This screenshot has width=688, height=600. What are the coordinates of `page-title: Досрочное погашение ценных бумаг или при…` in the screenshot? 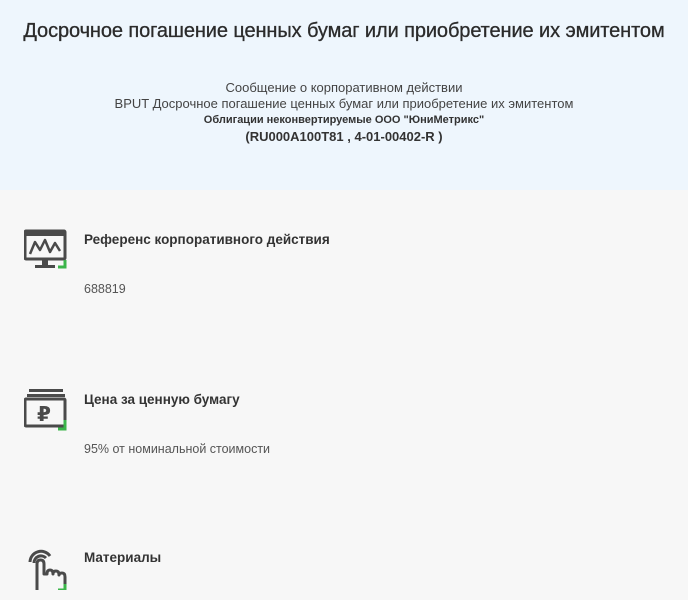 It's located at (344, 31).